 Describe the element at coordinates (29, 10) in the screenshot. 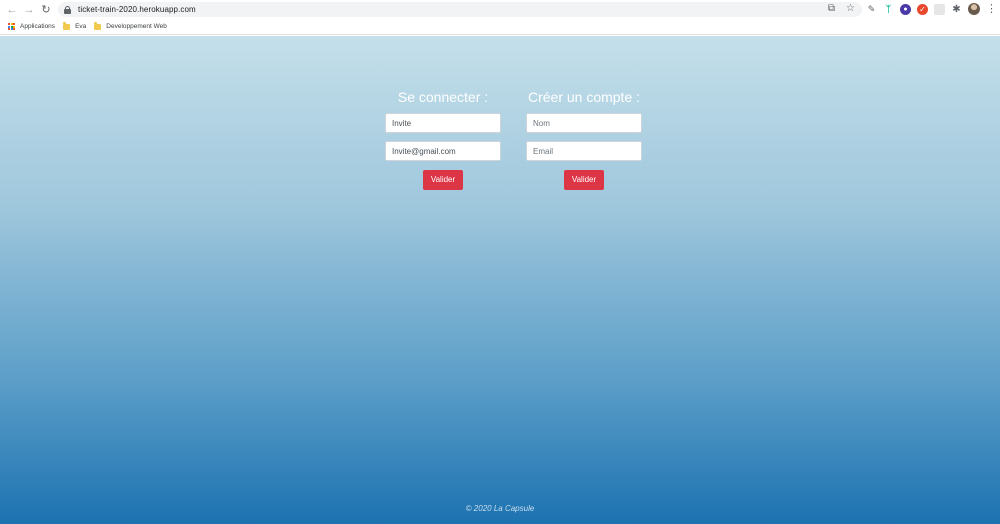

I see `forward-arrow-icon: →` at that location.